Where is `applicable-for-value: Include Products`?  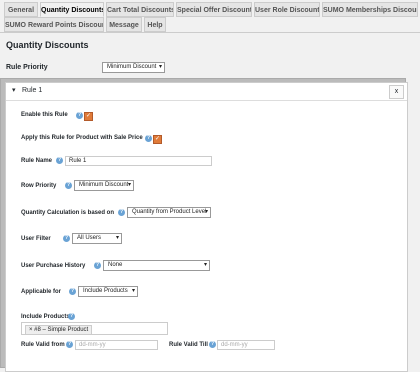 applicable-for-value: Include Products is located at coordinates (105, 291).